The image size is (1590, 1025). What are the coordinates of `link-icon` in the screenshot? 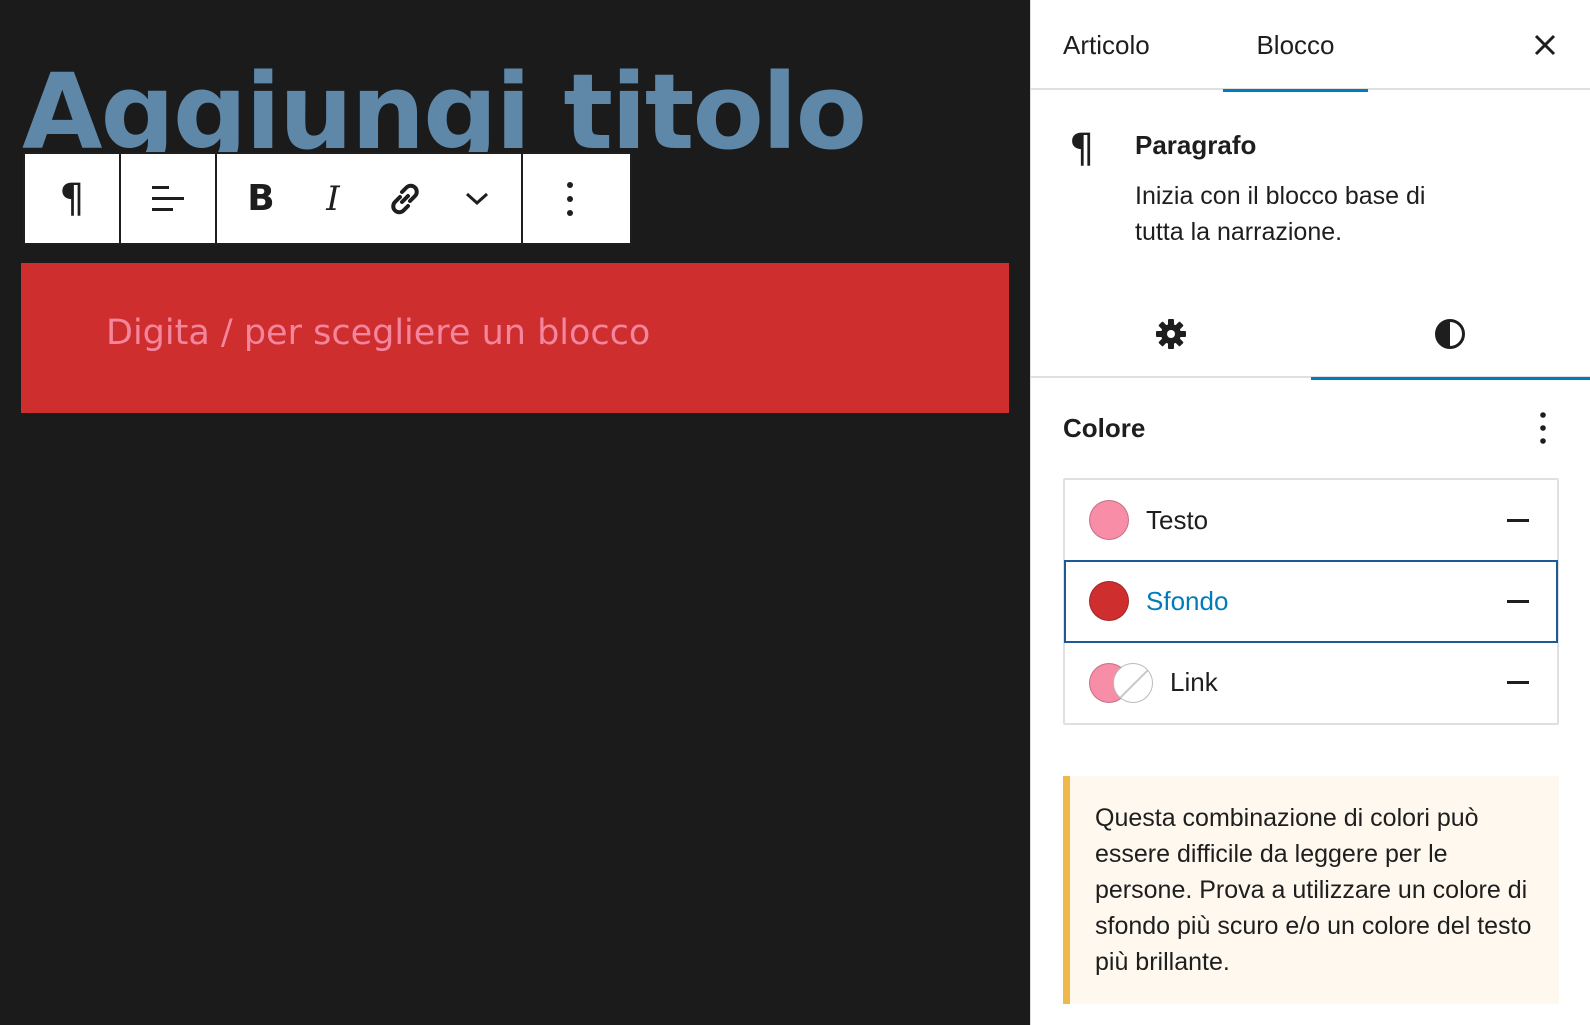 It's located at (405, 198).